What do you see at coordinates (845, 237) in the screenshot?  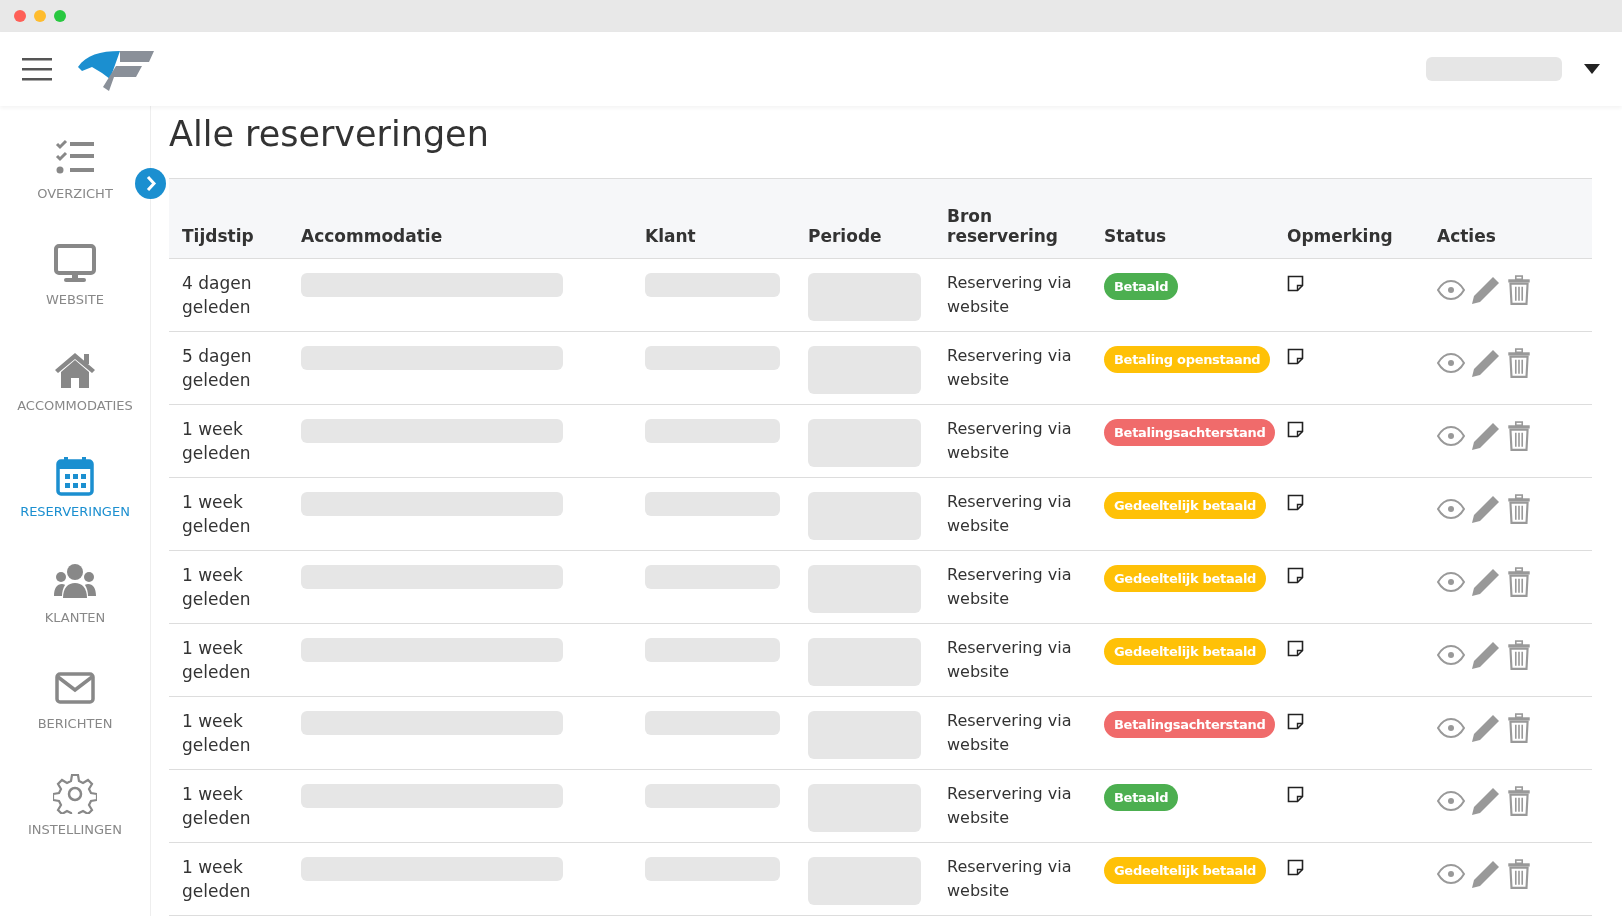 I see `column-header: Periode` at bounding box center [845, 237].